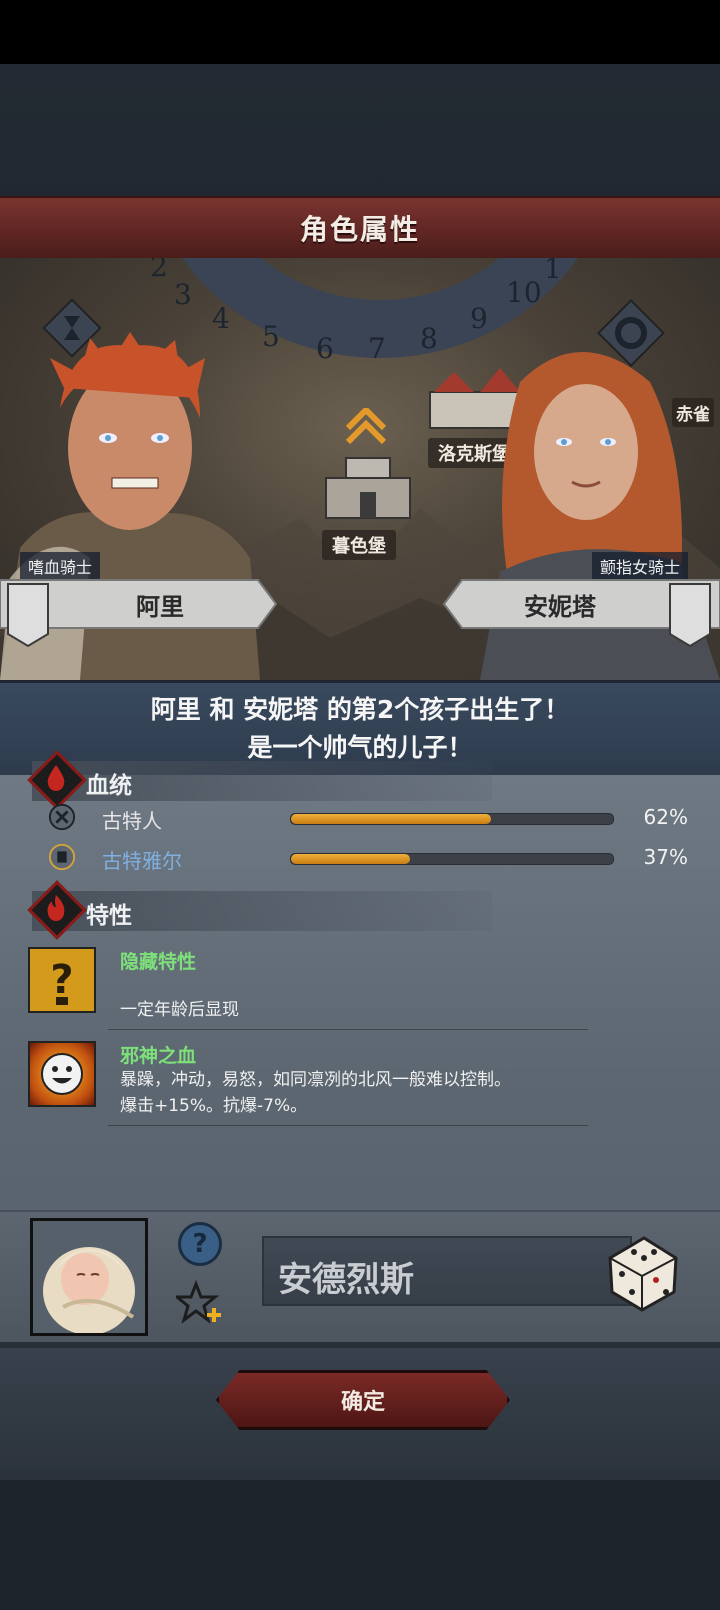  What do you see at coordinates (158, 1056) in the screenshot?
I see `trait-name: 邪神之血` at bounding box center [158, 1056].